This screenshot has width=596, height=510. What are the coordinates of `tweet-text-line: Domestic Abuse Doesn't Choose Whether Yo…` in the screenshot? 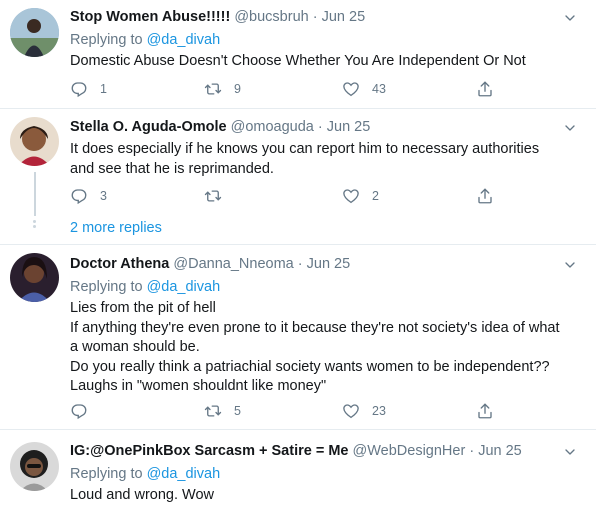 It's located at (298, 61).